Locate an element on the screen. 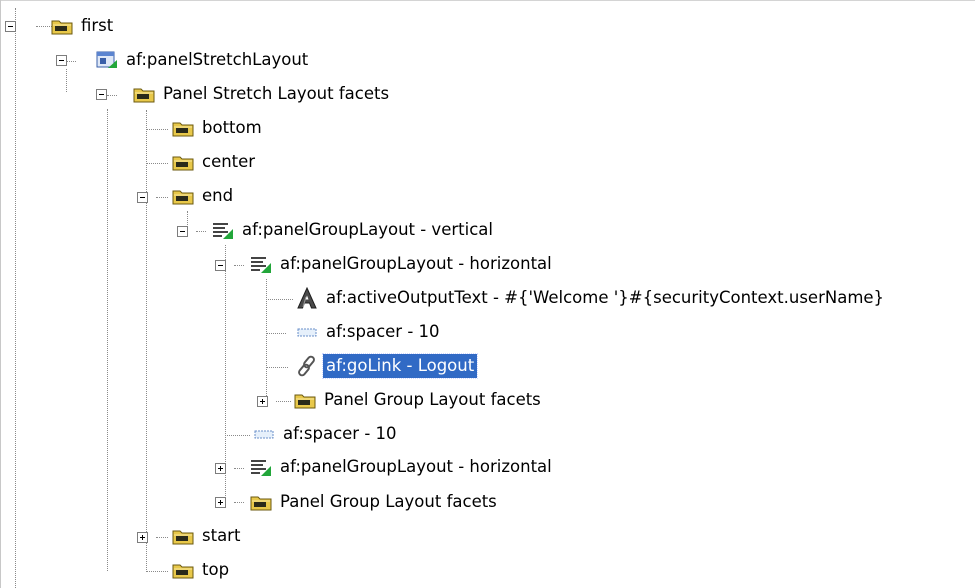 The width and height of the screenshot is (975, 588). collapse-toggle-first is located at coordinates (10, 26).